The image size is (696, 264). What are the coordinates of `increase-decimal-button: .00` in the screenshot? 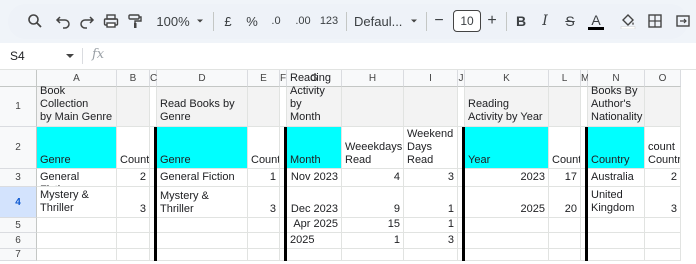 It's located at (303, 21).